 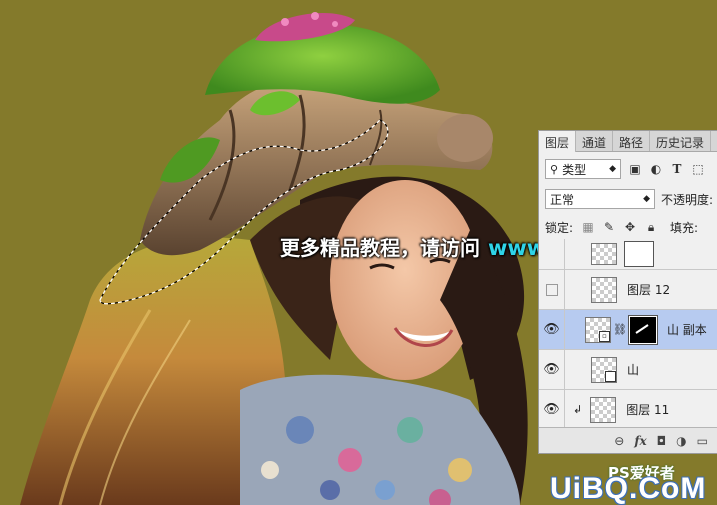 I want to click on tab-history: 历史记录, so click(x=681, y=141).